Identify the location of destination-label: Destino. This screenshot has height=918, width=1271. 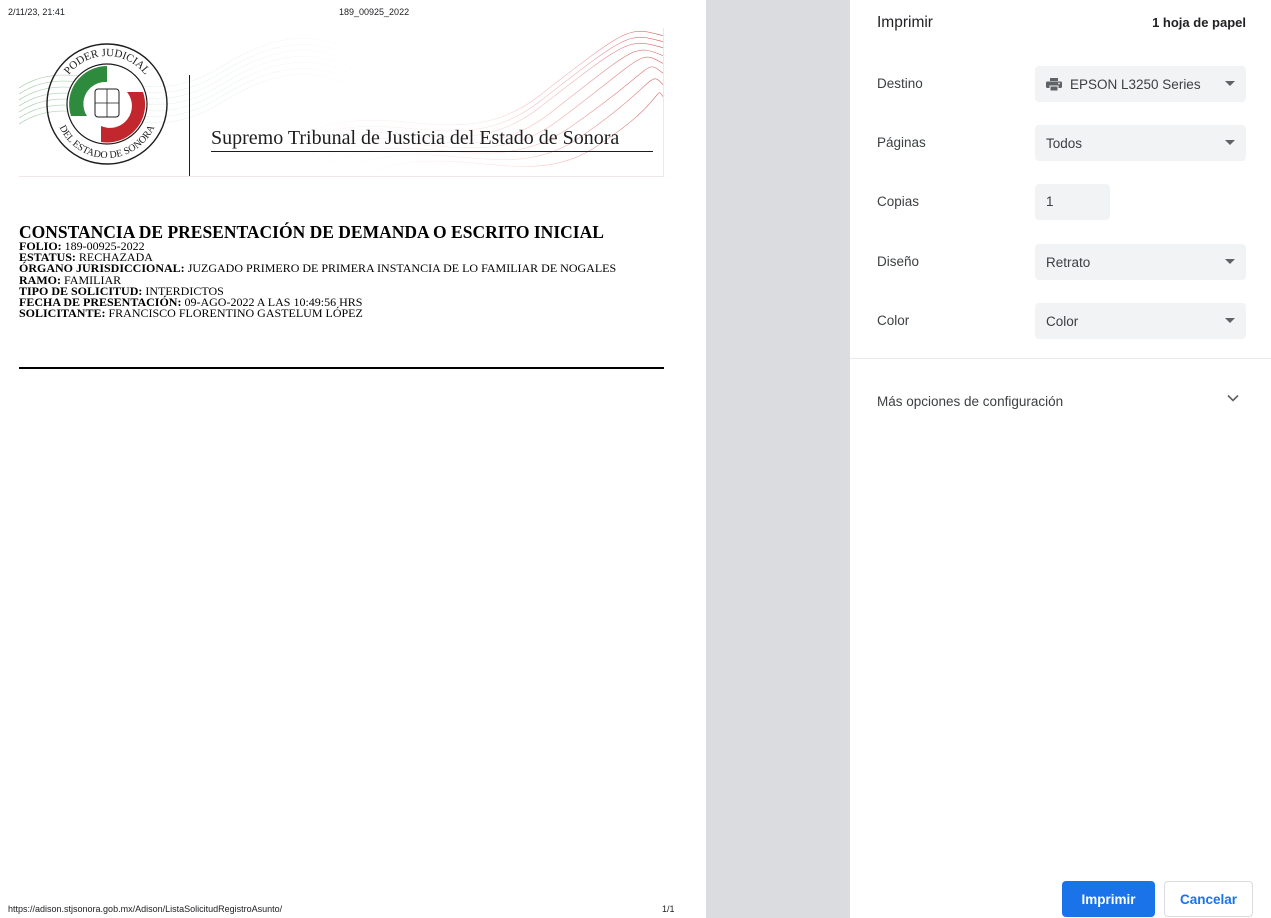
(900, 83).